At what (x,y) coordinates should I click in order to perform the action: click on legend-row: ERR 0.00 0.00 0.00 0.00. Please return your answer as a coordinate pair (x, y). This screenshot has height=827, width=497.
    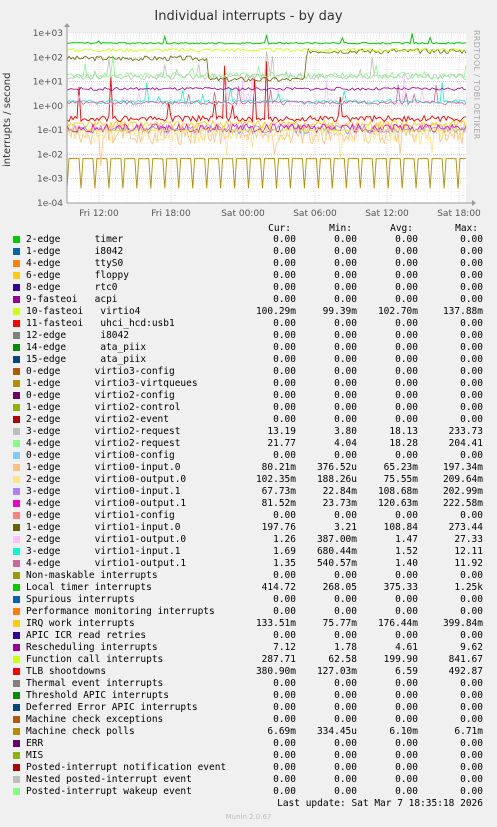
    Looking at the image, I should click on (248, 744).